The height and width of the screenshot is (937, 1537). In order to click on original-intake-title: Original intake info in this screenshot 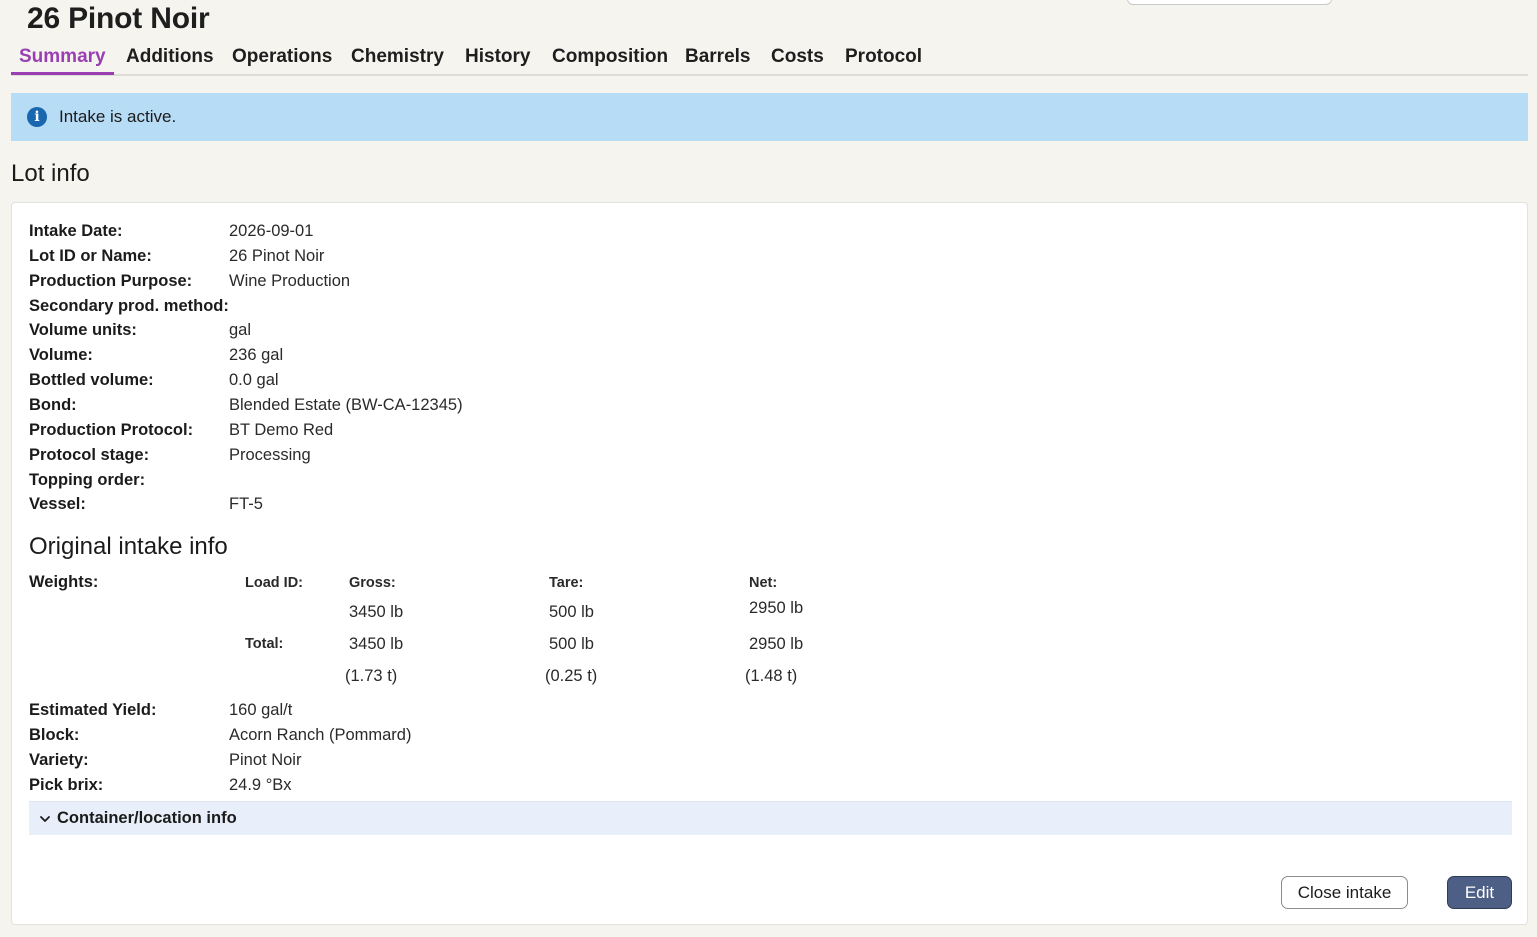, I will do `click(128, 546)`.